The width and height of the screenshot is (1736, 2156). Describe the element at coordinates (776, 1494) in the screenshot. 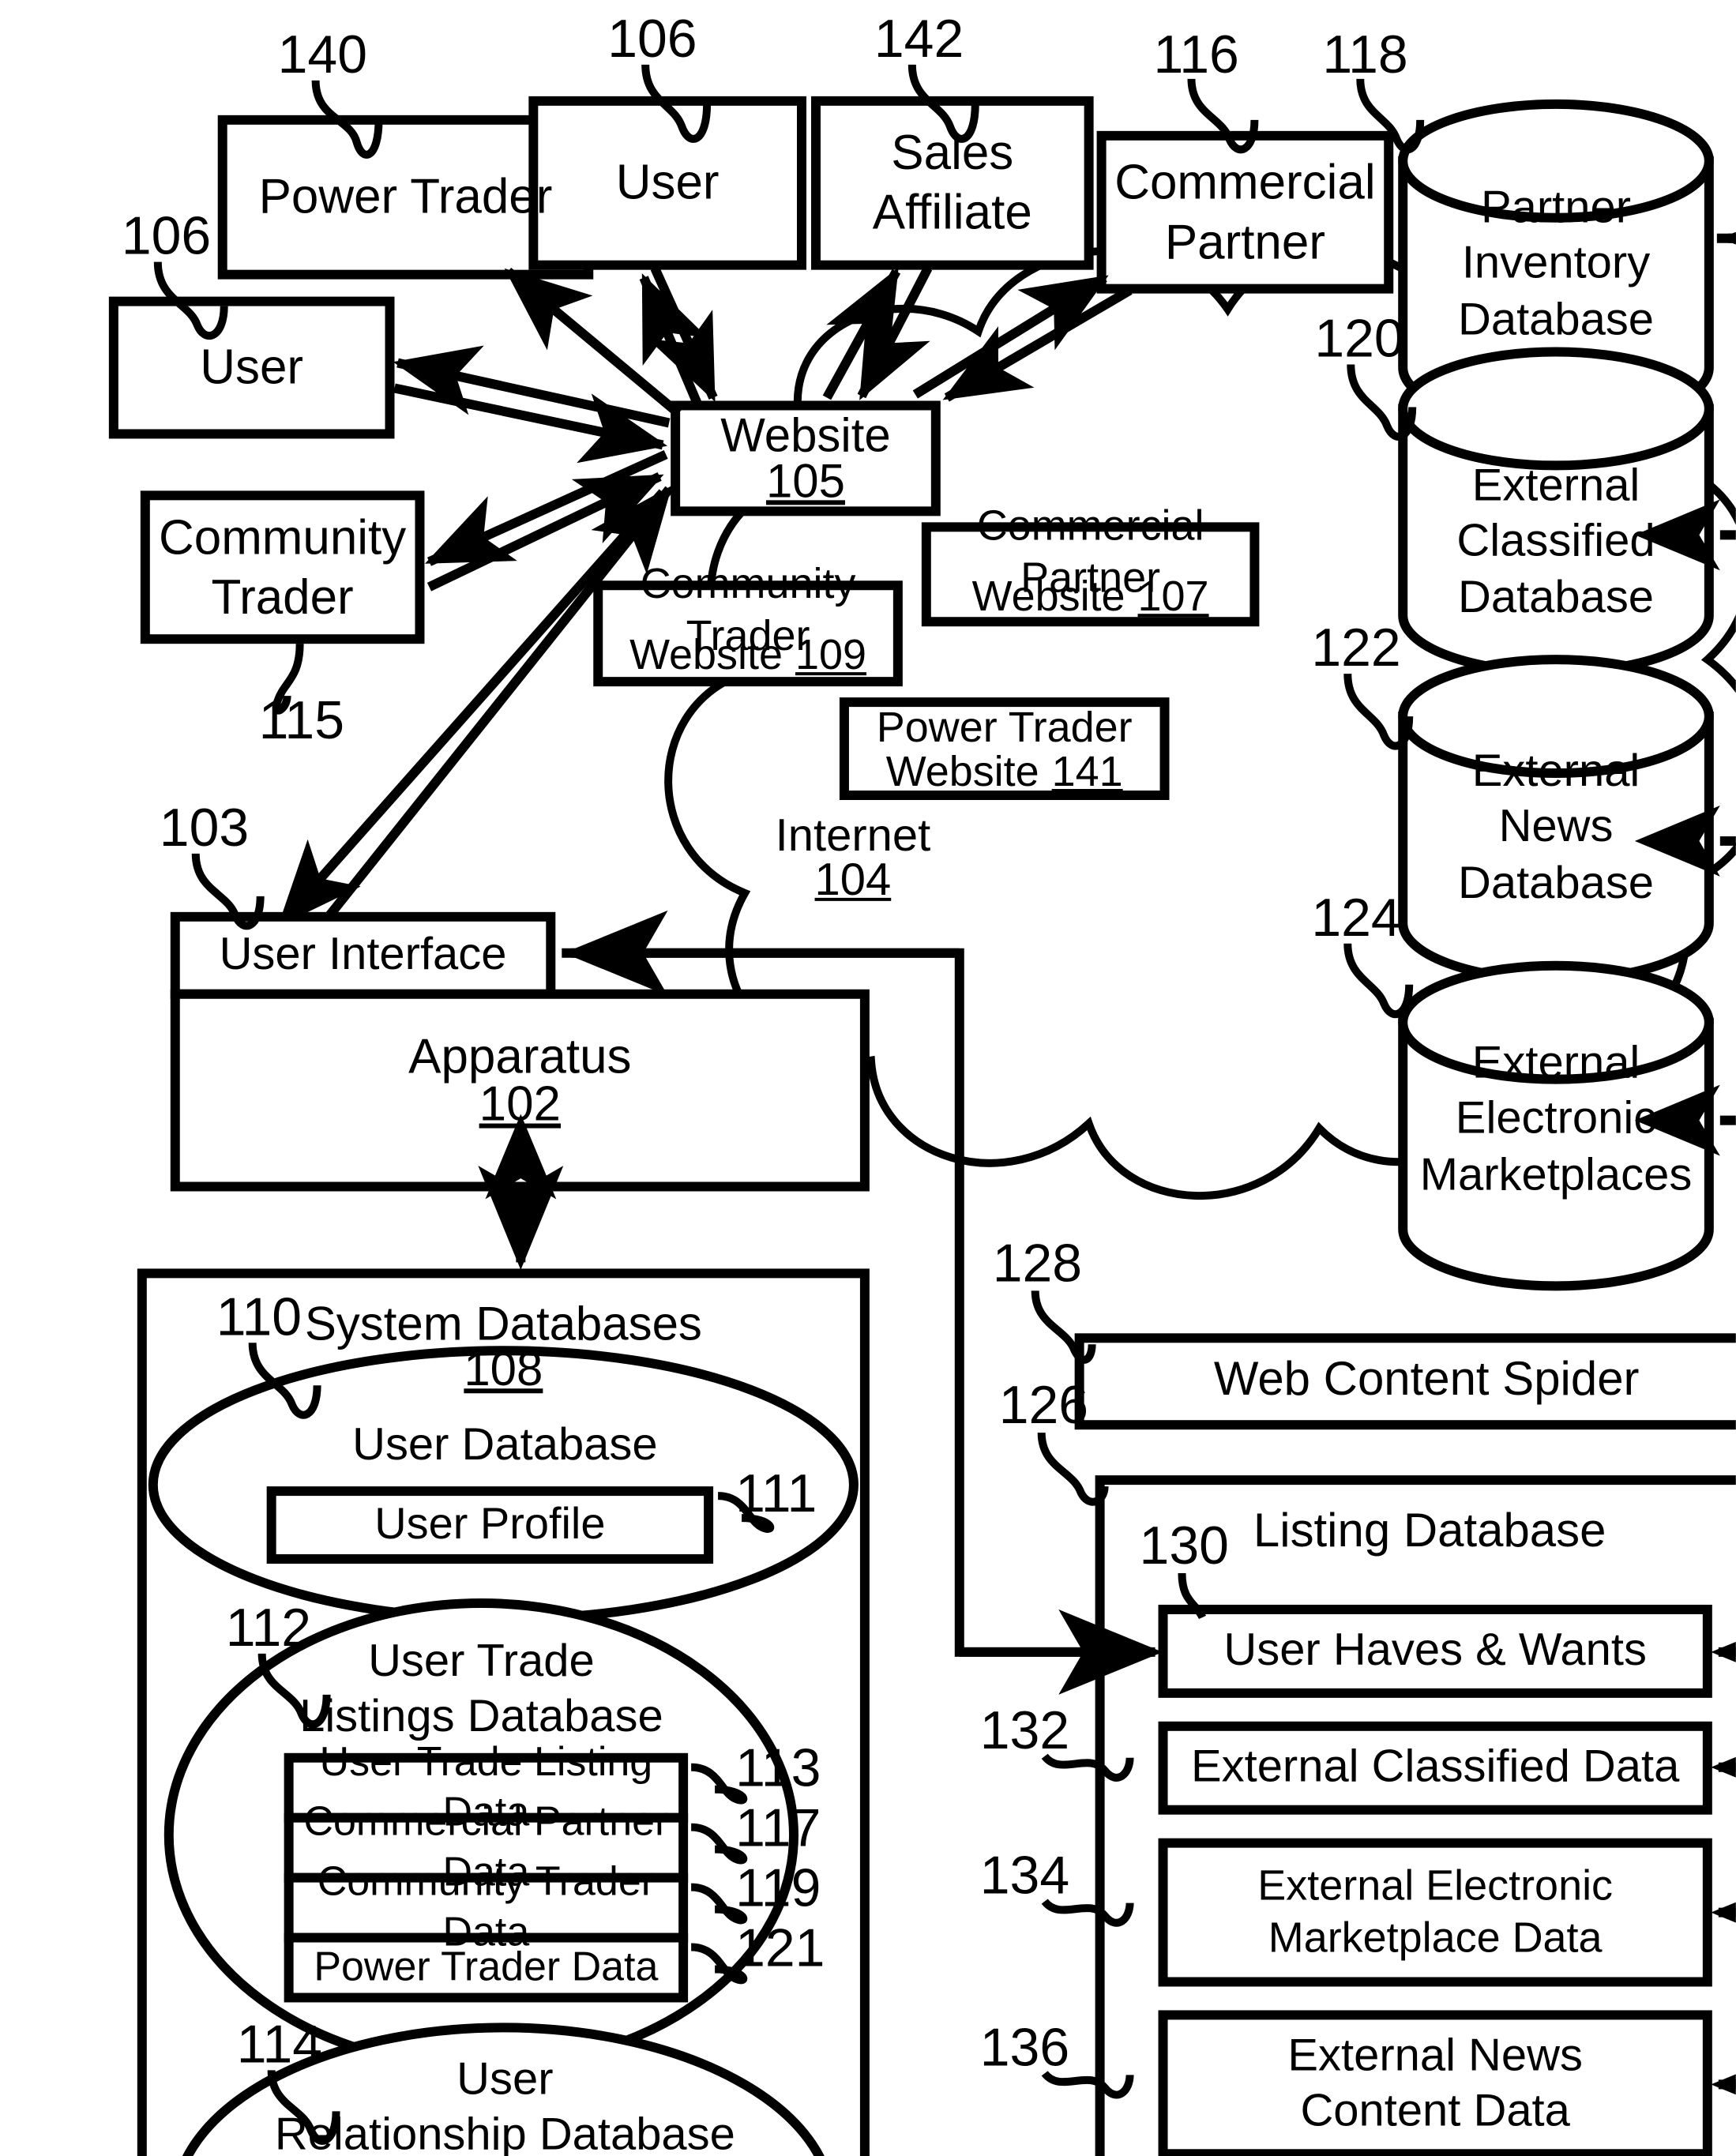

I see `ref-111: 111` at that location.